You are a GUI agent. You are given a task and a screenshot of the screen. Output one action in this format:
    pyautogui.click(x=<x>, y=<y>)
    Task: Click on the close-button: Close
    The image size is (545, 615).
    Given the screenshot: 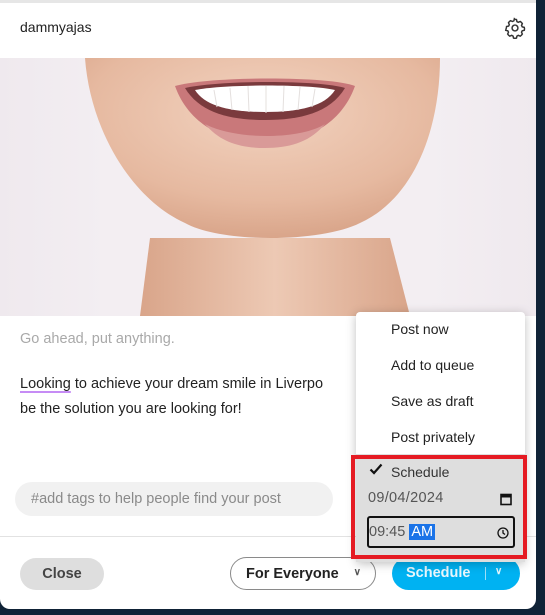 What is the action you would take?
    pyautogui.click(x=62, y=574)
    